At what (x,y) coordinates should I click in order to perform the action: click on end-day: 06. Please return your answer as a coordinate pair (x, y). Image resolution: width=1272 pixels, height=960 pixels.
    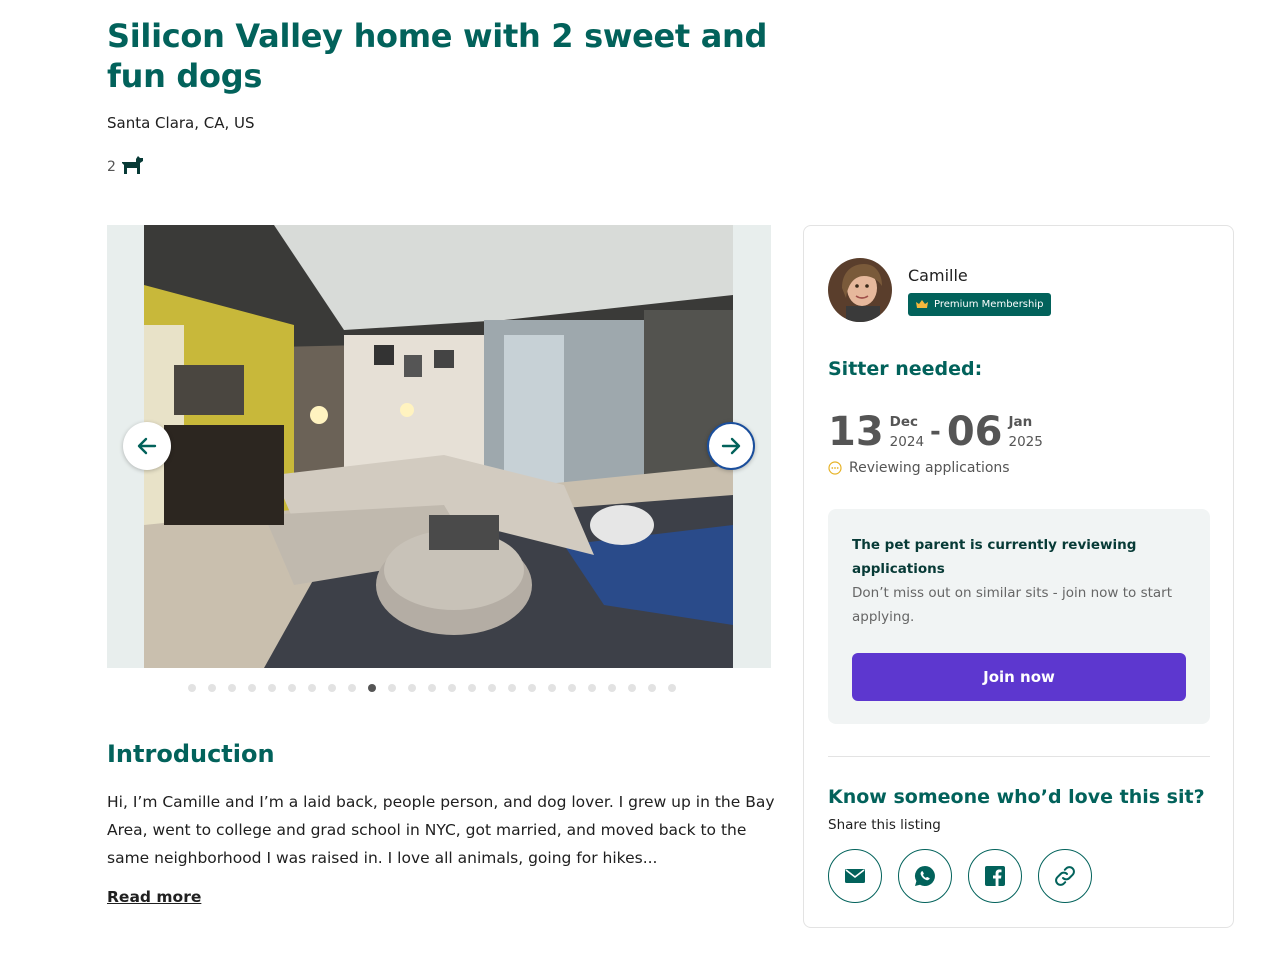
    Looking at the image, I should click on (974, 432).